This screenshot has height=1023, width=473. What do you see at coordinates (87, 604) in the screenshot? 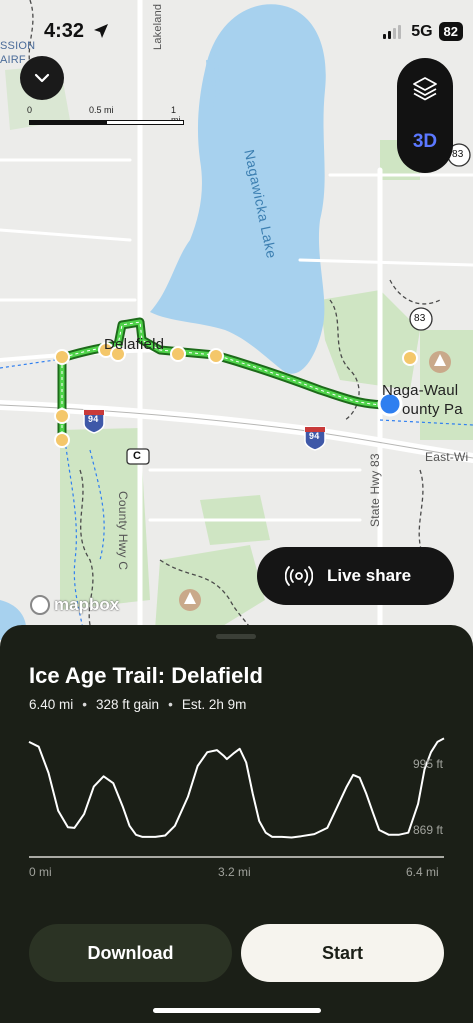
I see `mapbox-wordmark: mapbox` at bounding box center [87, 604].